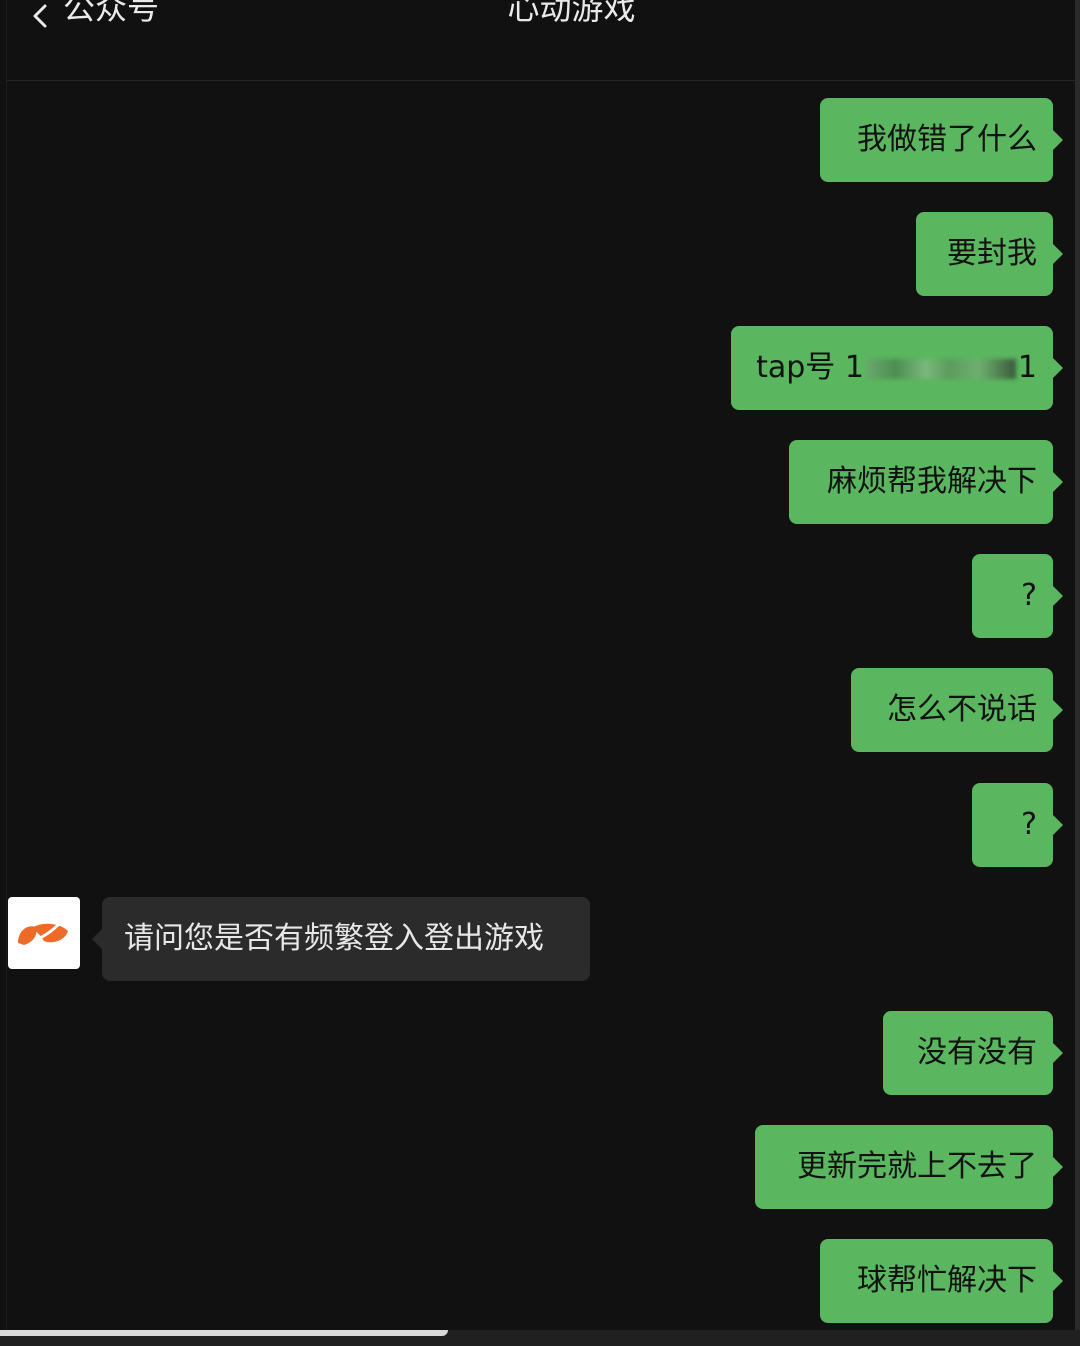 The image size is (1080, 1346). I want to click on message-bubble-sent-redacted: tap号 1 1, so click(897, 368).